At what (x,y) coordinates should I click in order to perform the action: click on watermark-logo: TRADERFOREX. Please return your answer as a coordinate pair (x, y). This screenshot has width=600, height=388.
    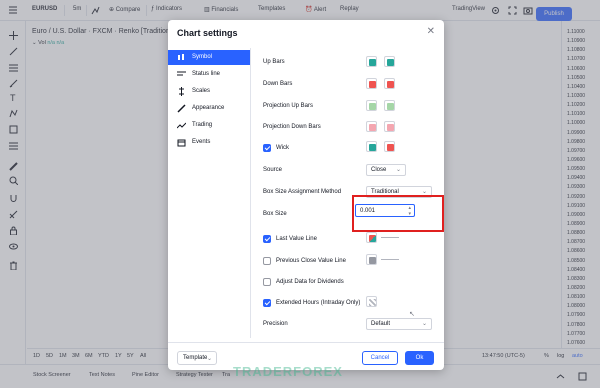
    Looking at the image, I should click on (288, 371).